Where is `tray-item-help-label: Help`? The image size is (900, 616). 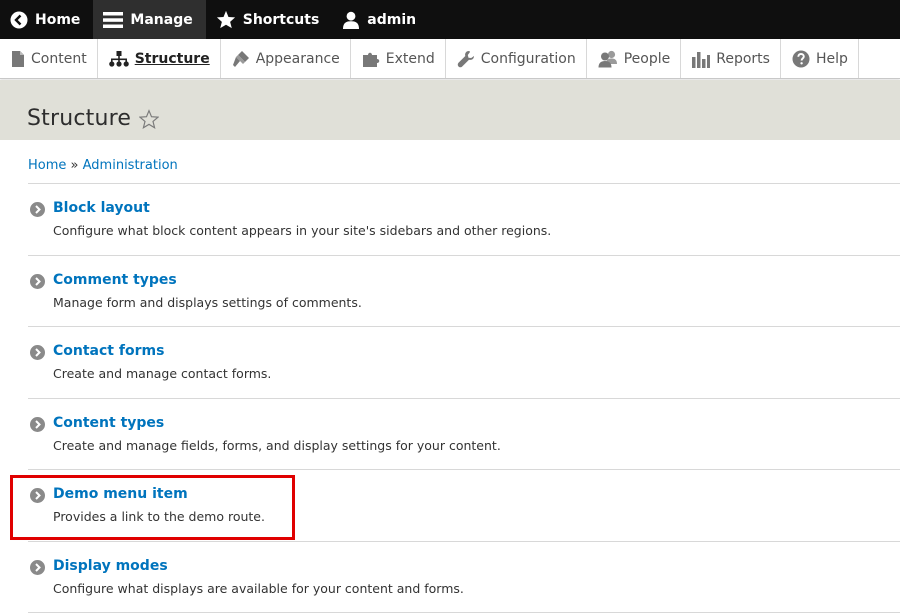
tray-item-help-label: Help is located at coordinates (831, 58).